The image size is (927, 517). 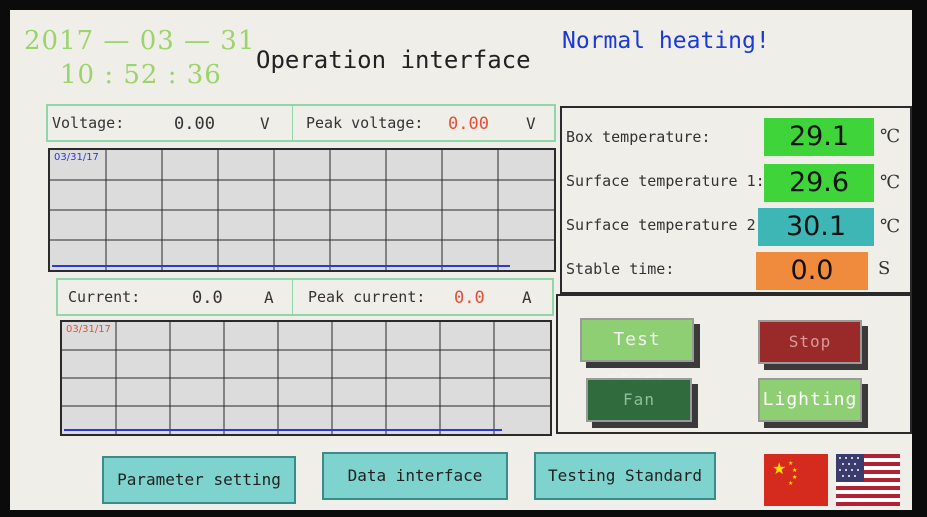 What do you see at coordinates (810, 400) in the screenshot?
I see `lighting-button: Lighting` at bounding box center [810, 400].